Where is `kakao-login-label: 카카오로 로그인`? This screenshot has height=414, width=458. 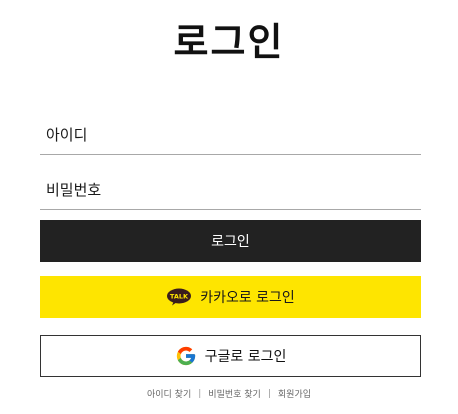 kakao-login-label: 카카오로 로그인 is located at coordinates (247, 298).